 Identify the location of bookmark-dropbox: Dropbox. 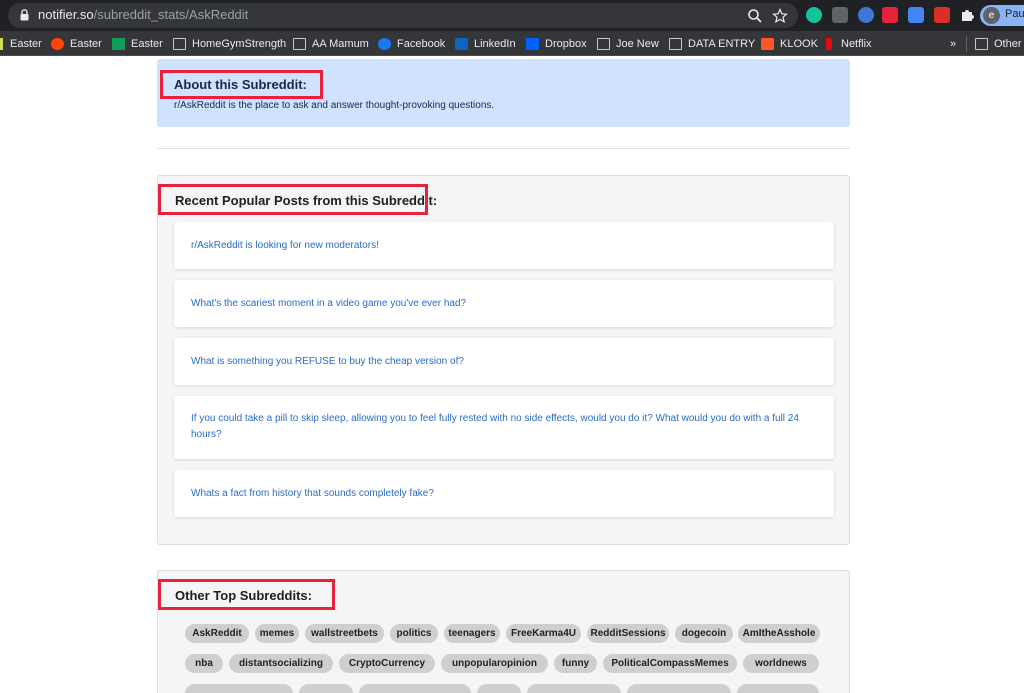
(556, 44).